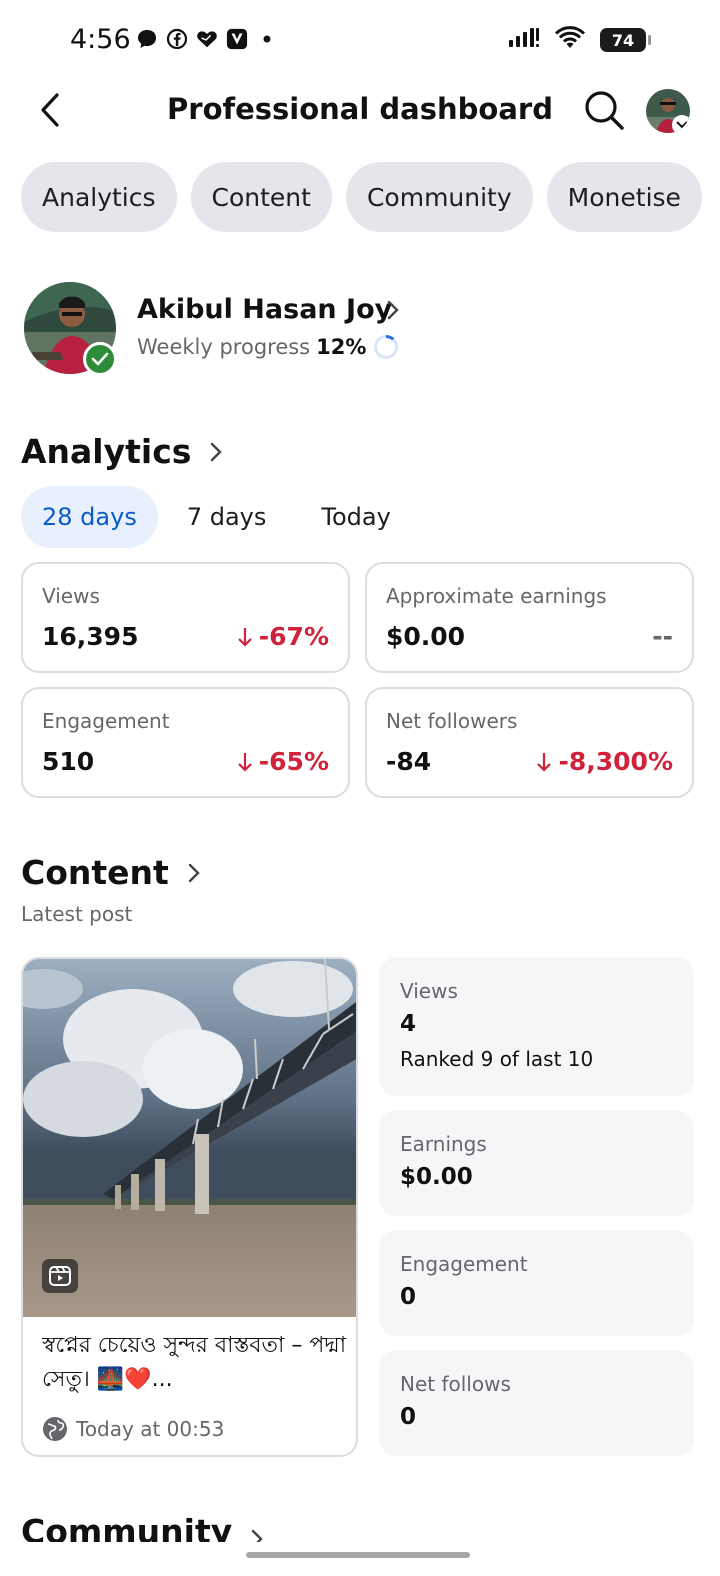 The image size is (720, 1576). I want to click on globe-icon, so click(55, 1429).